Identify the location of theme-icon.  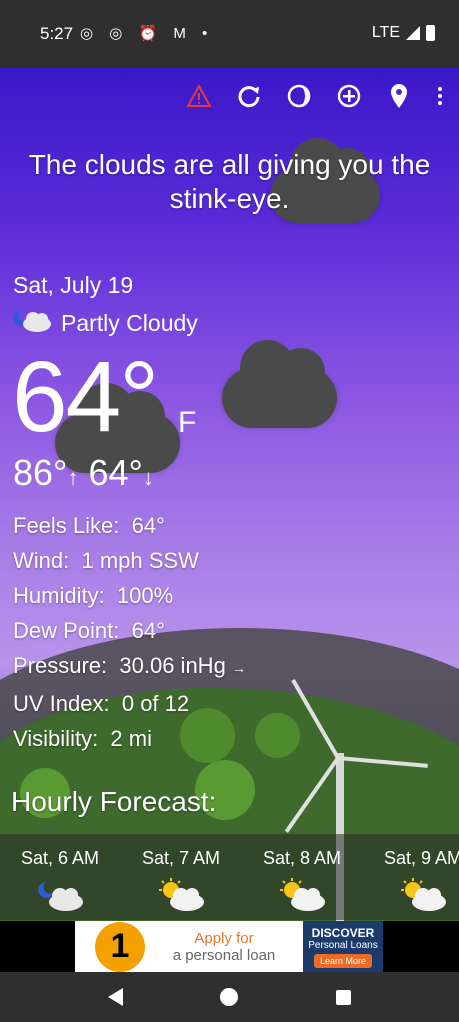
(299, 96).